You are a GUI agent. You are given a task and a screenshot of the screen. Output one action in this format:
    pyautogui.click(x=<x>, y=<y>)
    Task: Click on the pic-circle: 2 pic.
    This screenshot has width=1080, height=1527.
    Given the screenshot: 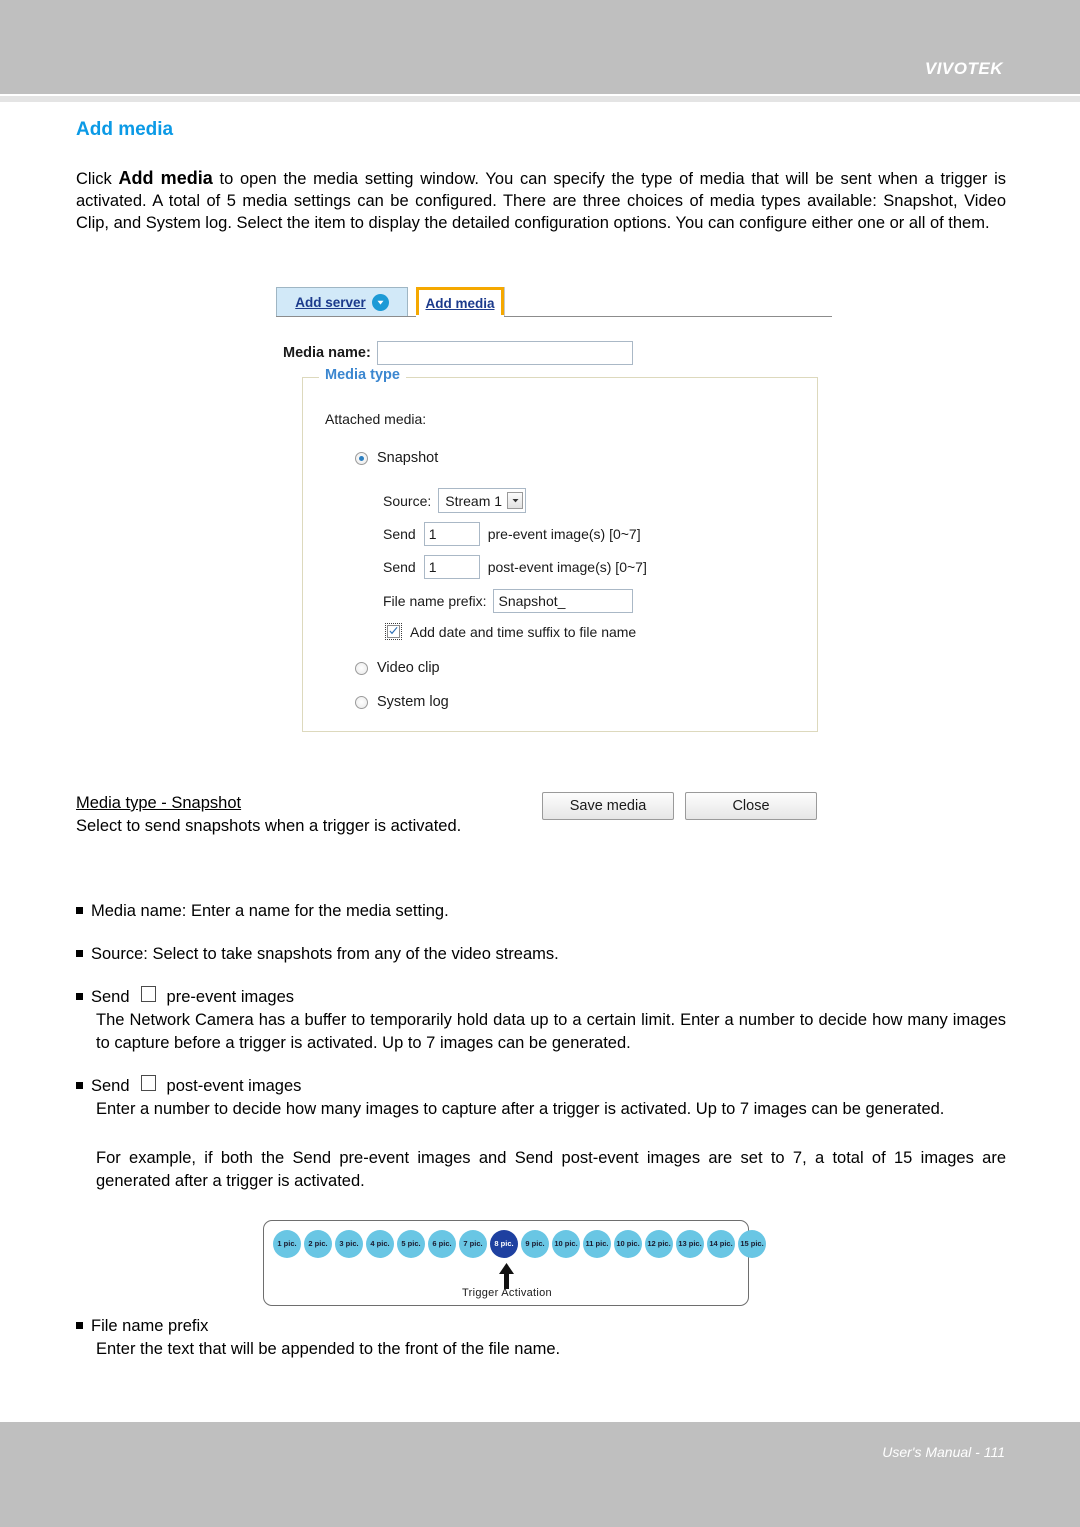 What is the action you would take?
    pyautogui.click(x=318, y=1244)
    